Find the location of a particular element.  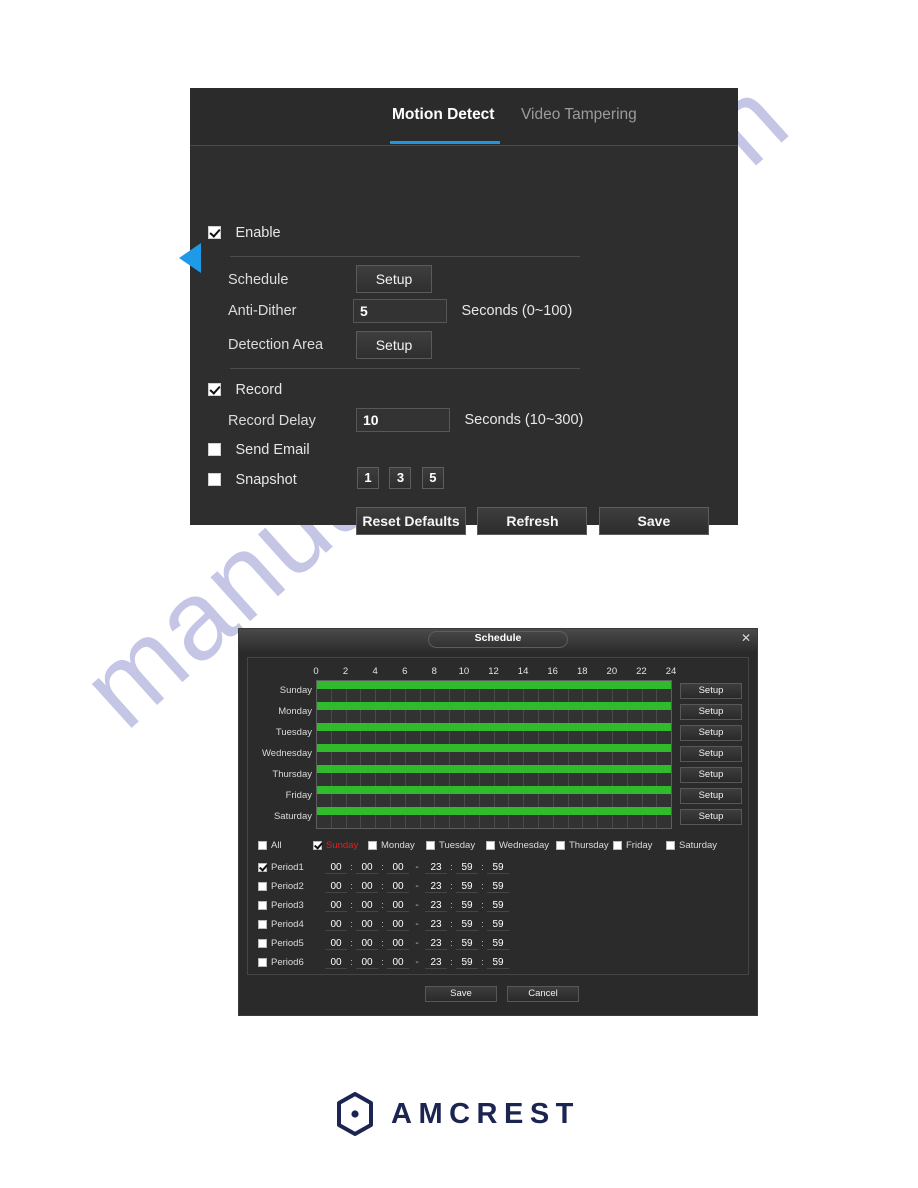

enable-row: Enable is located at coordinates (244, 233).